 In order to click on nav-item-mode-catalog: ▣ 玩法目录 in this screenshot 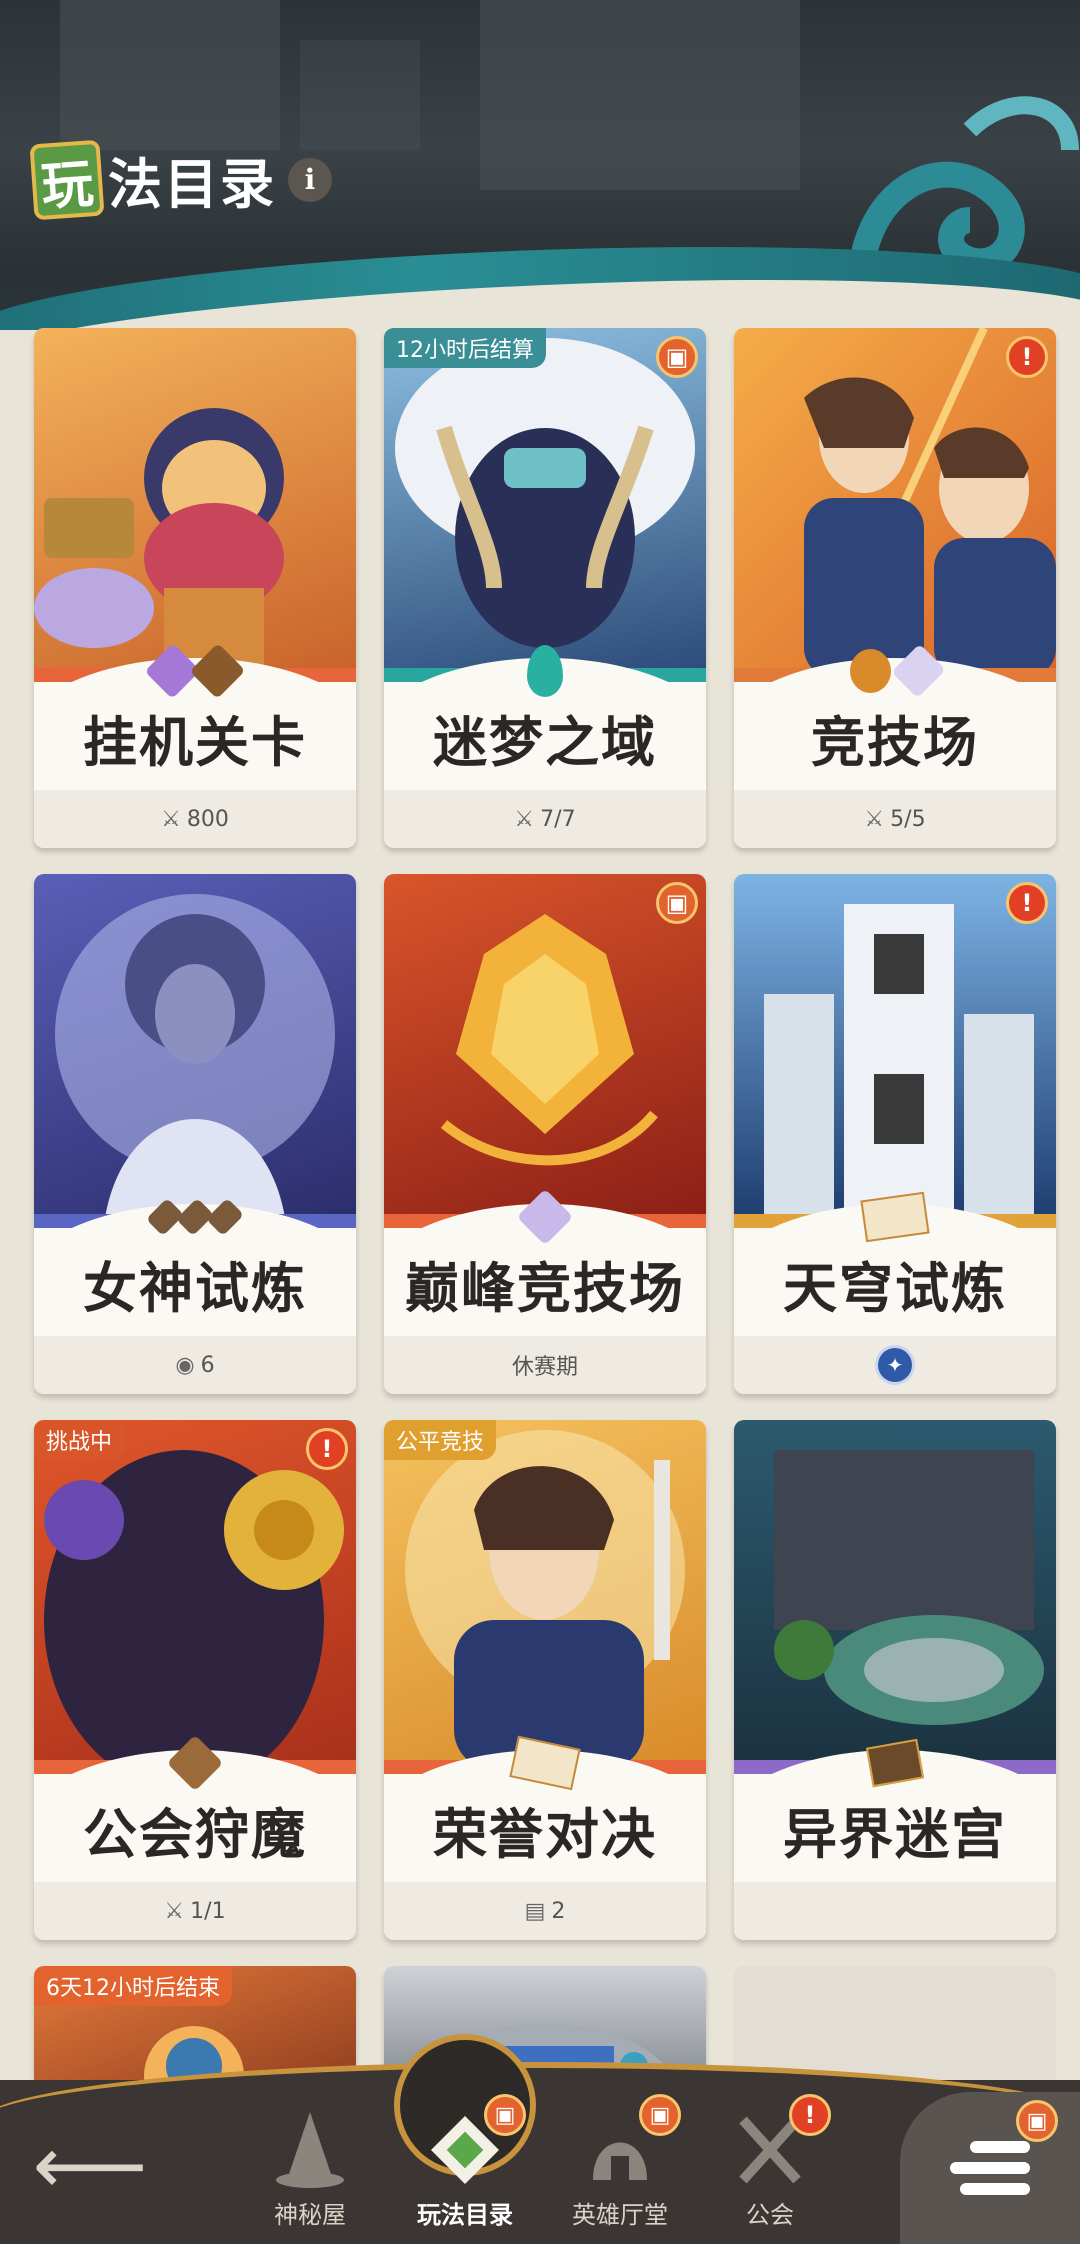, I will do `click(465, 2142)`.